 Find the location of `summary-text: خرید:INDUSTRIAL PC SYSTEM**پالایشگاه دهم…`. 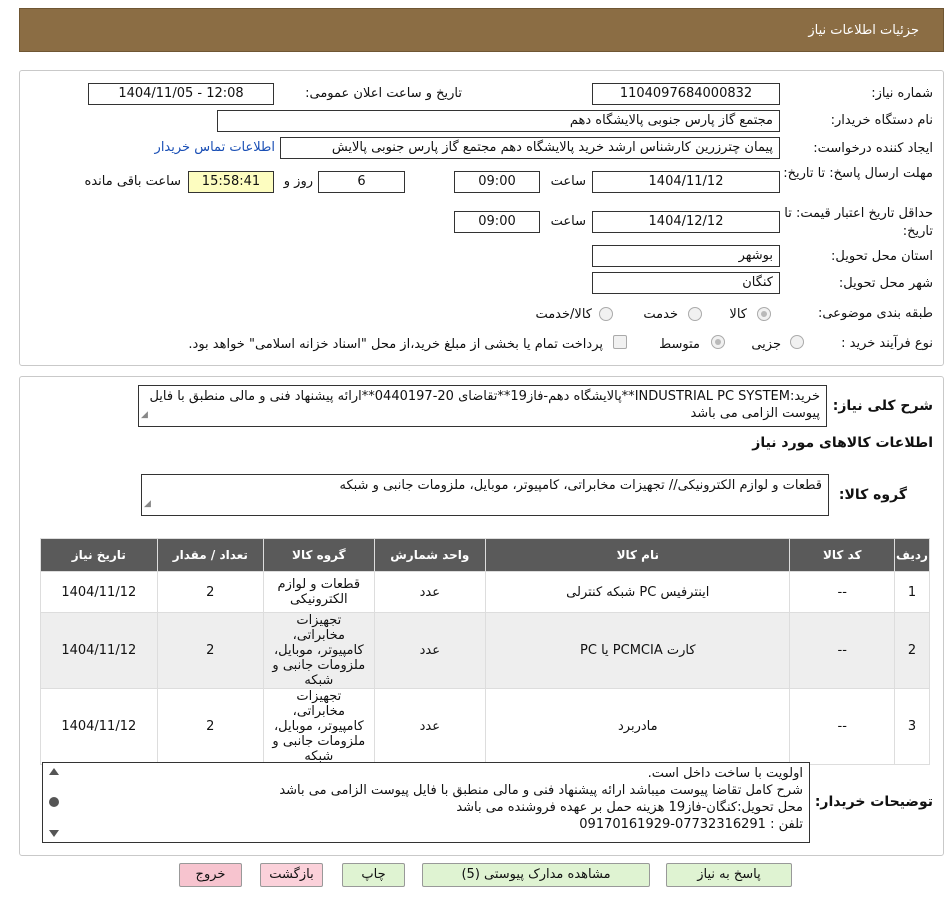

summary-text: خرید:INDUSTRIAL PC SYSTEM**پالایشگاه دهم… is located at coordinates (484, 405).